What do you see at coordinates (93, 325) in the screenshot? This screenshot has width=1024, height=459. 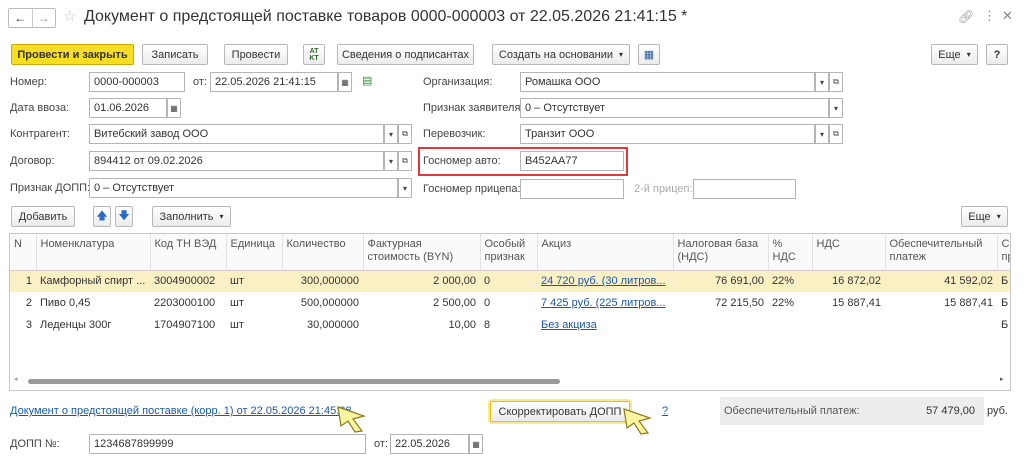 I see `cell-nomenclature: Леденцы 300г` at bounding box center [93, 325].